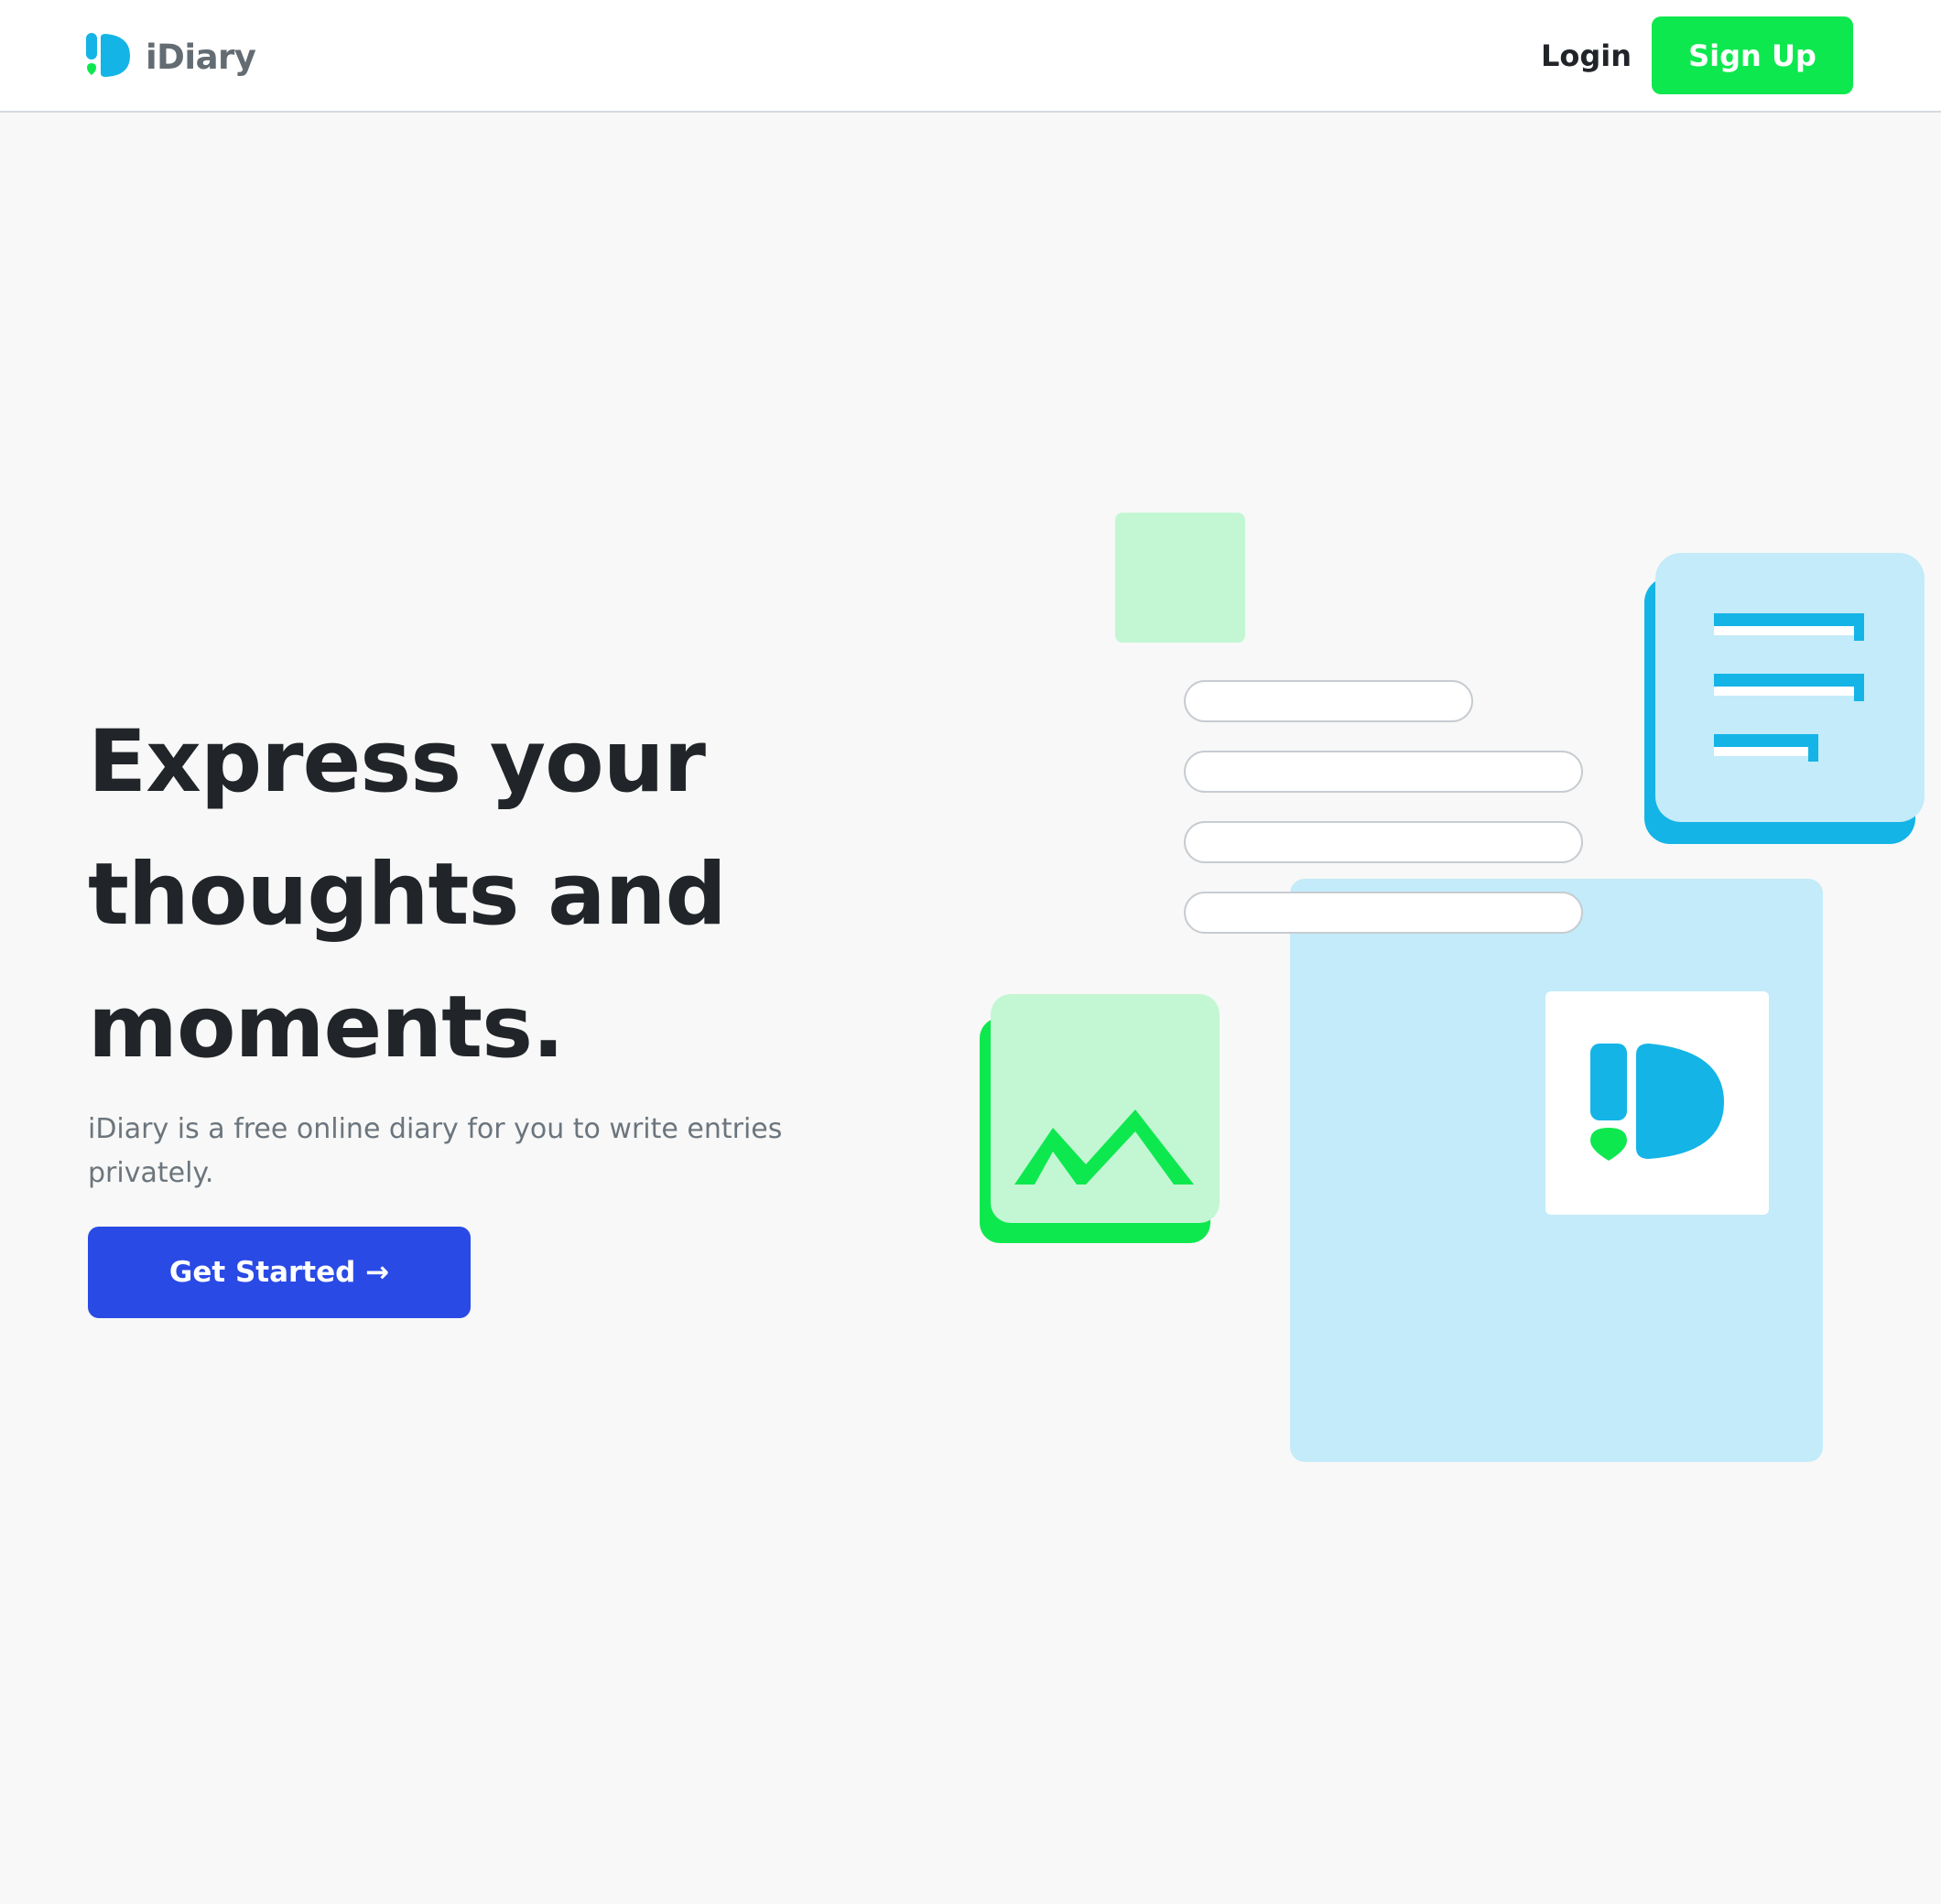  Describe the element at coordinates (970, 56) in the screenshot. I see `navbar: iDiary Login Sign Up` at that location.